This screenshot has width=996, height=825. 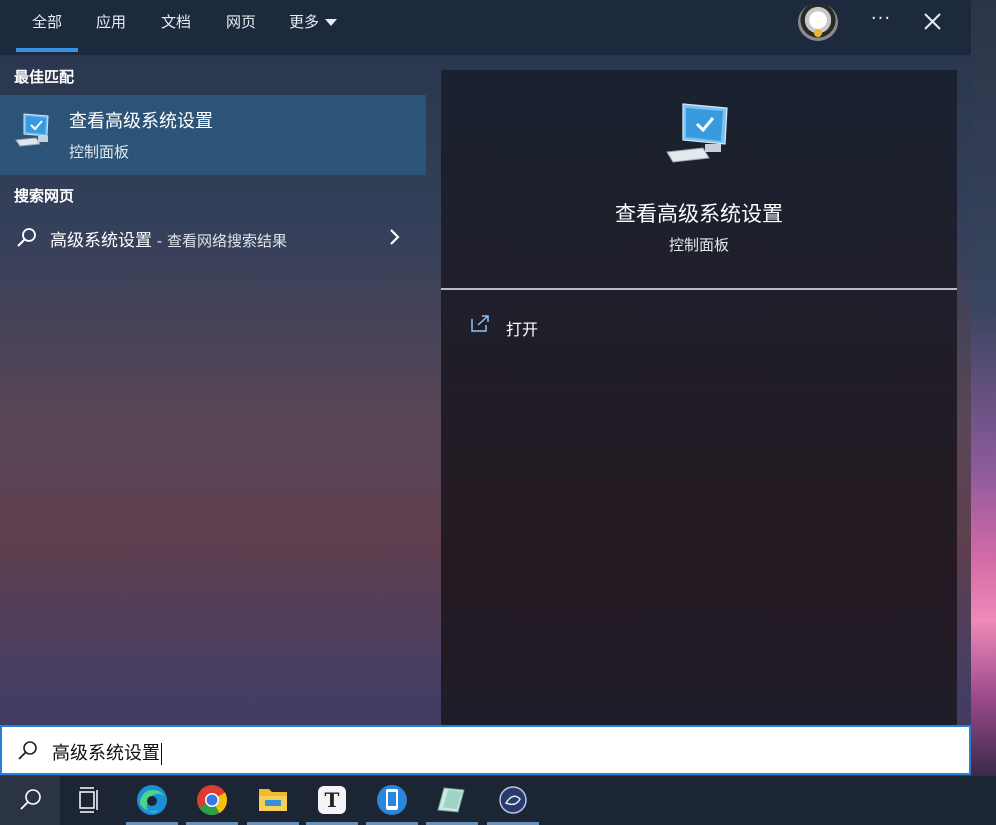 I want to click on preview-divider, so click(x=699, y=289).